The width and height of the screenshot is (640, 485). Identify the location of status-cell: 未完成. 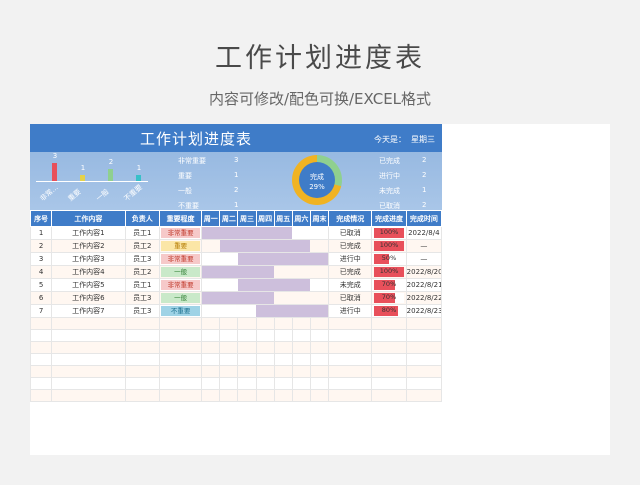
(350, 285).